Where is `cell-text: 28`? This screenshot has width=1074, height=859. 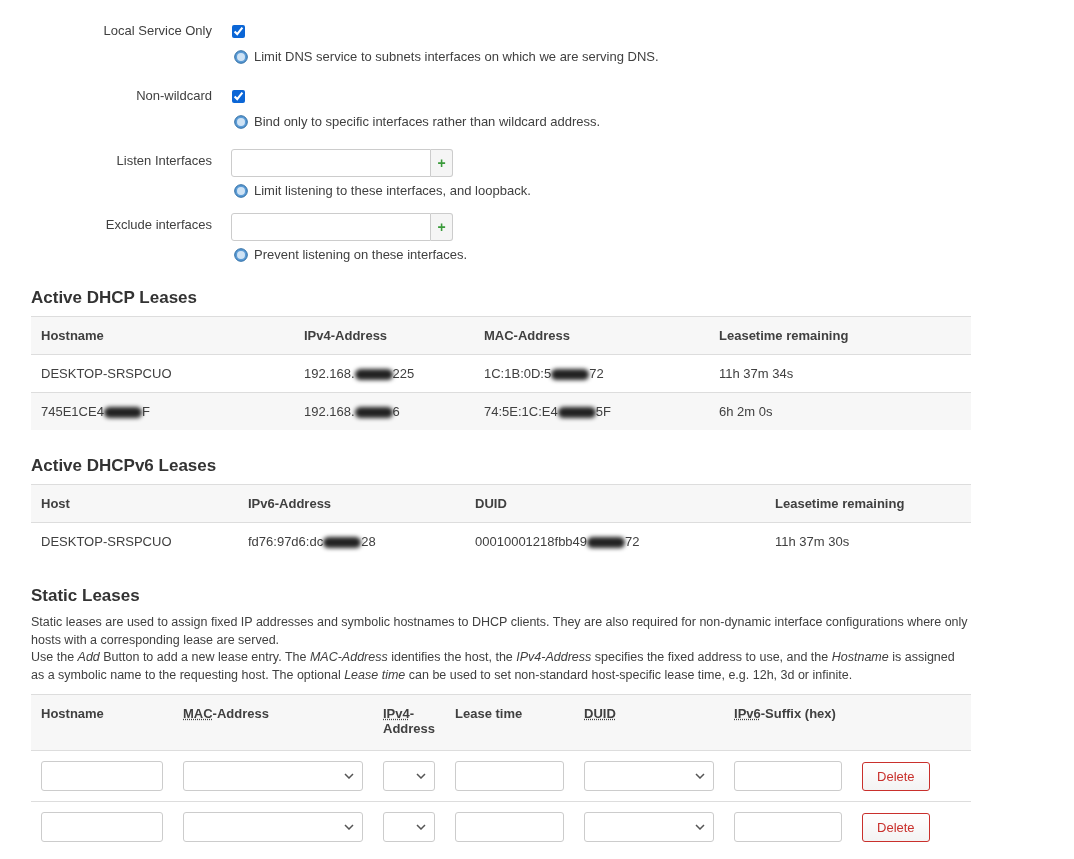 cell-text: 28 is located at coordinates (368, 541).